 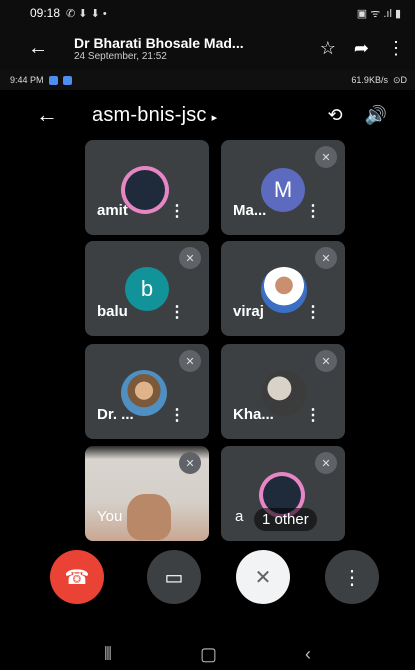 I want to click on participant-tile: ✕ b balu ⋮, so click(x=147, y=288).